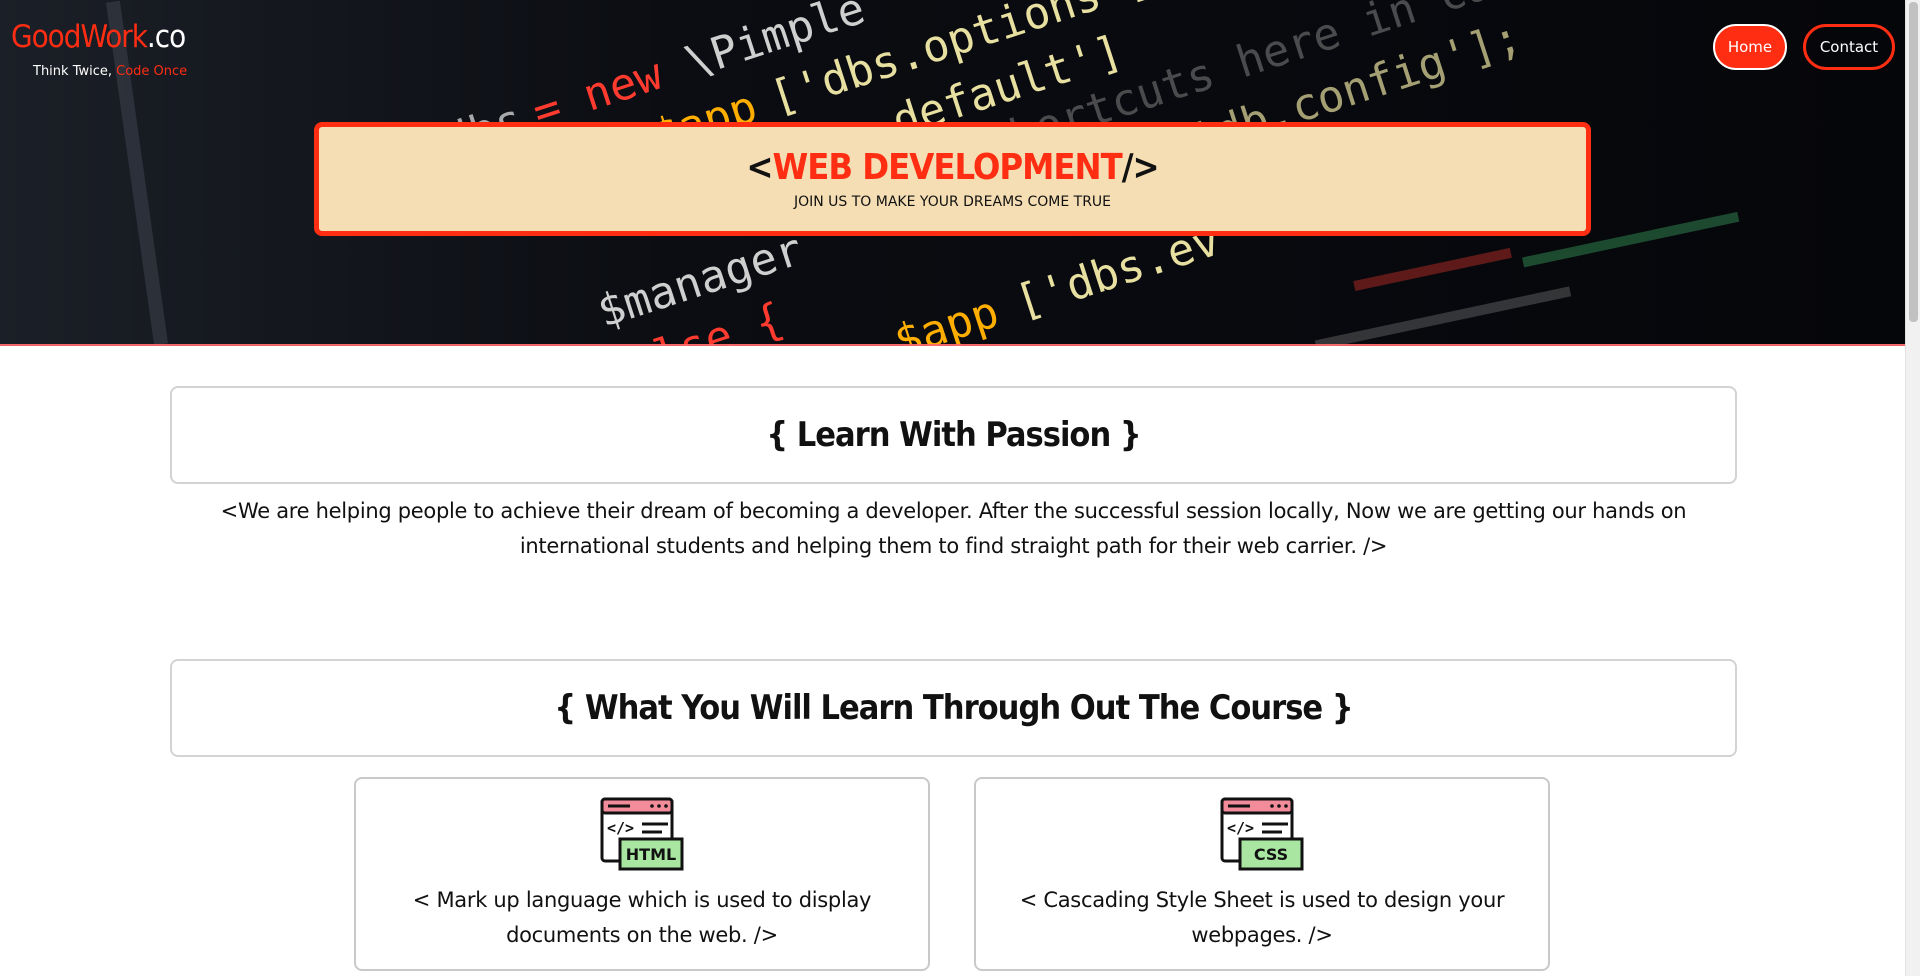 The image size is (1920, 976). I want to click on brand-tagline: Think Twice, Code Once, so click(110, 71).